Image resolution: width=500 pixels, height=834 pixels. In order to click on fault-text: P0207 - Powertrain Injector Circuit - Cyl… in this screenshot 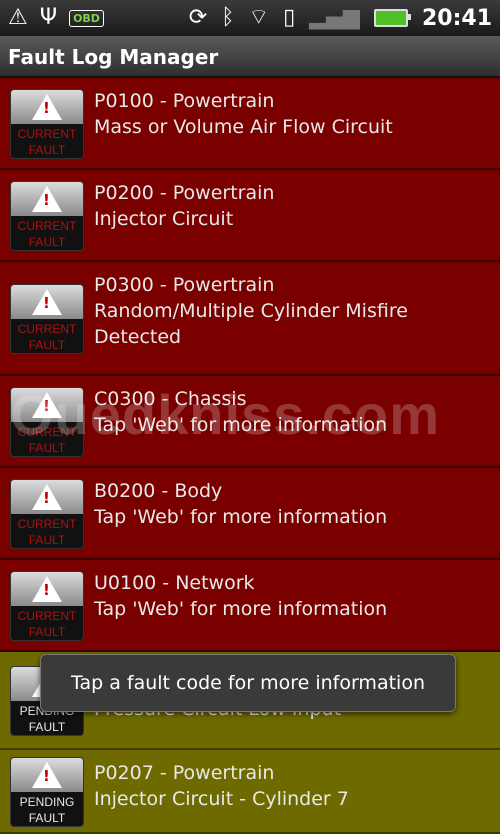, I will do `click(292, 786)`.